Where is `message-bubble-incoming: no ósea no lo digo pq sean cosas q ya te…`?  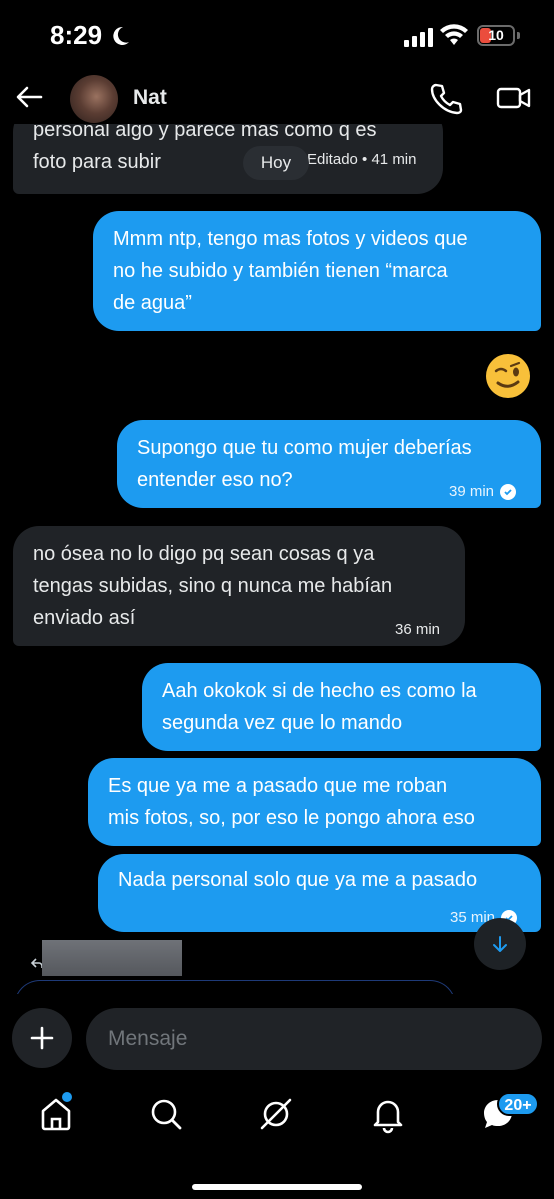
message-bubble-incoming: no ósea no lo digo pq sean cosas q ya te… is located at coordinates (239, 586).